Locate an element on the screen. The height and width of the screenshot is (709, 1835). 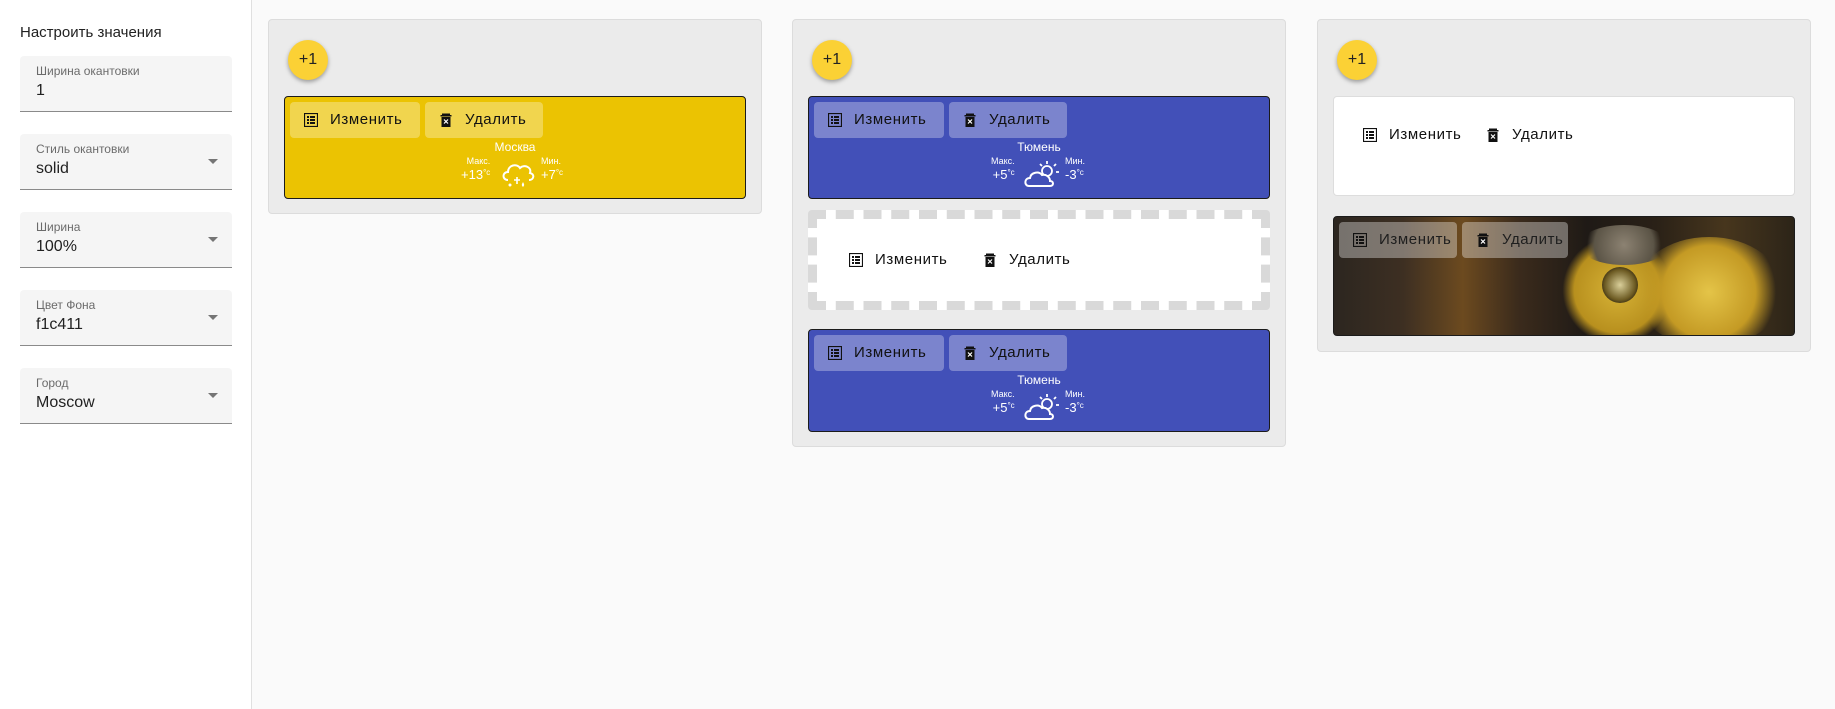
background-color-select: Цвет Фона f1c411 is located at coordinates (126, 318).